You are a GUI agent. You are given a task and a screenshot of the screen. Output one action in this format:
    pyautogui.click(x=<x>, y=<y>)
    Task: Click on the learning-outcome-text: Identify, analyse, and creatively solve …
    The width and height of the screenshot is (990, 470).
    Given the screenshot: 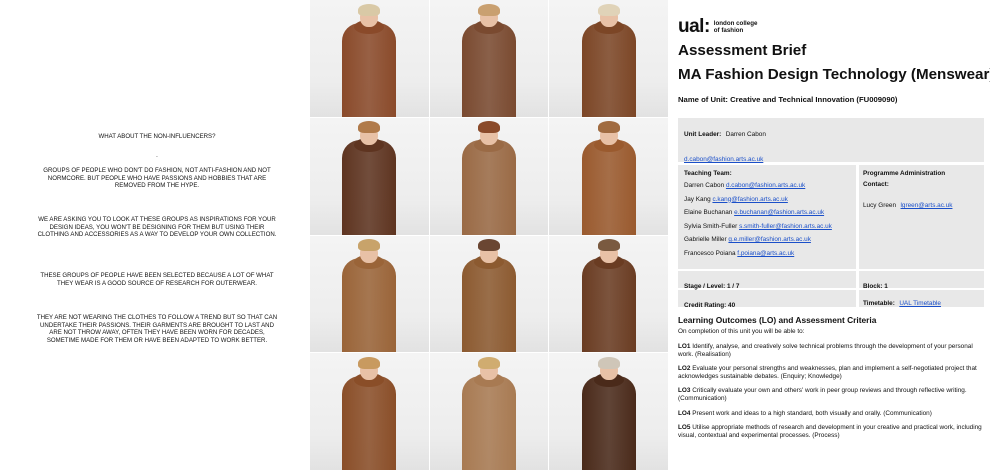 What is the action you would take?
    pyautogui.click(x=825, y=350)
    